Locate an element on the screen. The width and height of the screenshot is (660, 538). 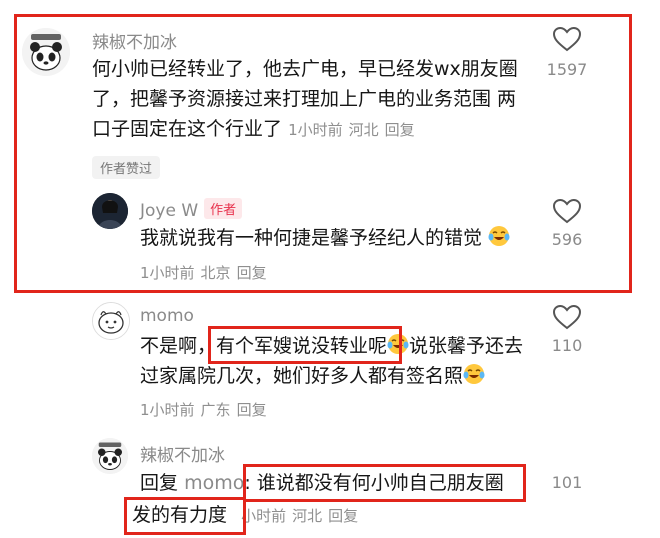
reply-meta: 1小时前 北京 回复 is located at coordinates (206, 272).